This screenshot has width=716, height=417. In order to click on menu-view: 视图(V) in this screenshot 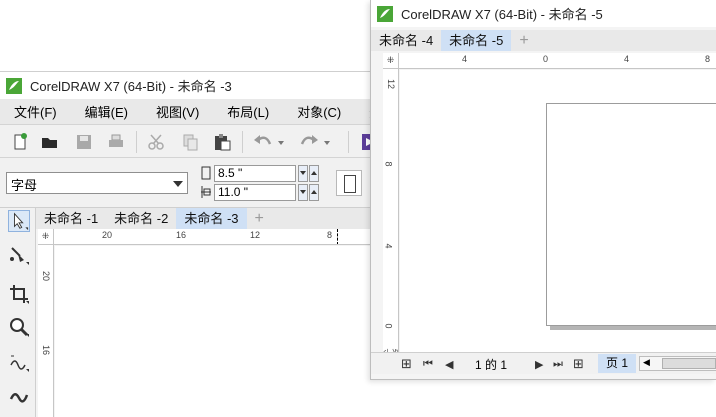, I will do `click(177, 111)`.